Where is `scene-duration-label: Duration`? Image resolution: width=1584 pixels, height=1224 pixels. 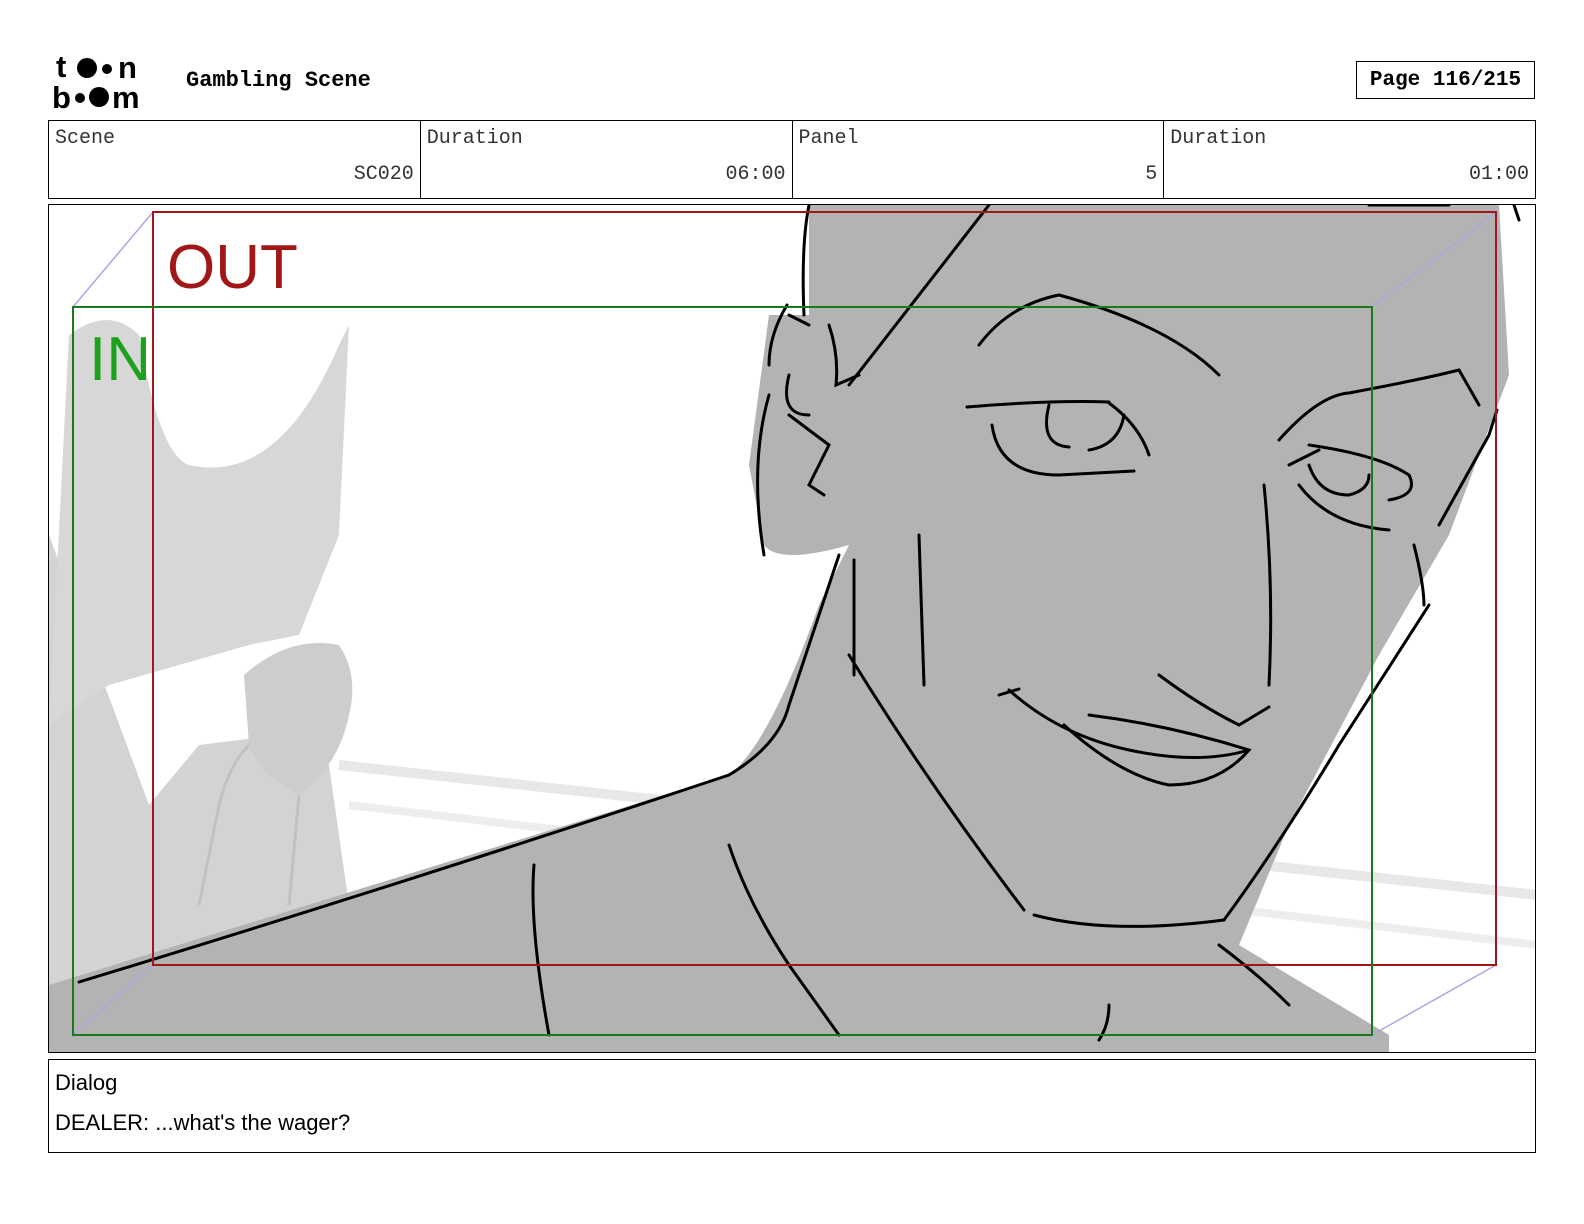 scene-duration-label: Duration is located at coordinates (474, 138).